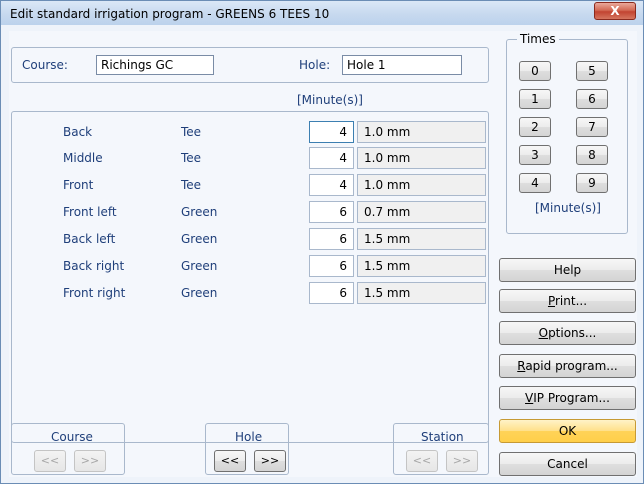 The image size is (644, 484). Describe the element at coordinates (441, 449) in the screenshot. I see `station-nav-group: Station << >>` at that location.